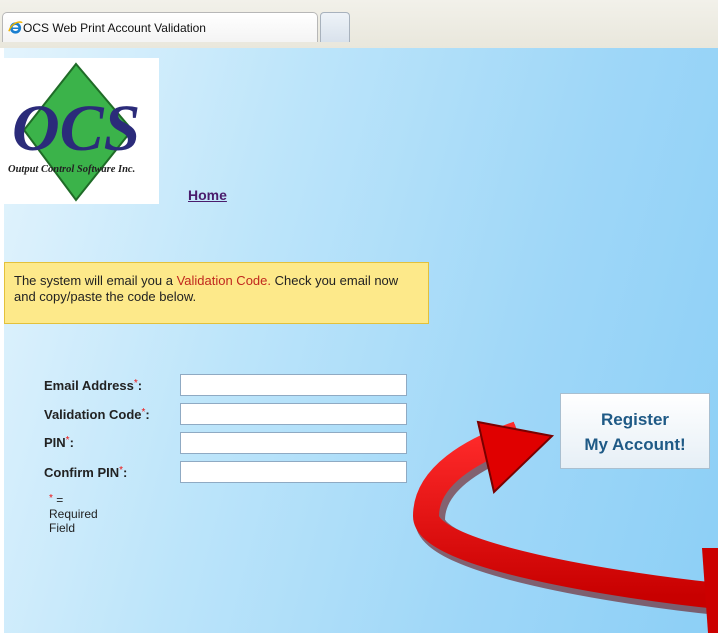 This screenshot has height=633, width=718. Describe the element at coordinates (293, 414) in the screenshot. I see `validation-code-field` at that location.